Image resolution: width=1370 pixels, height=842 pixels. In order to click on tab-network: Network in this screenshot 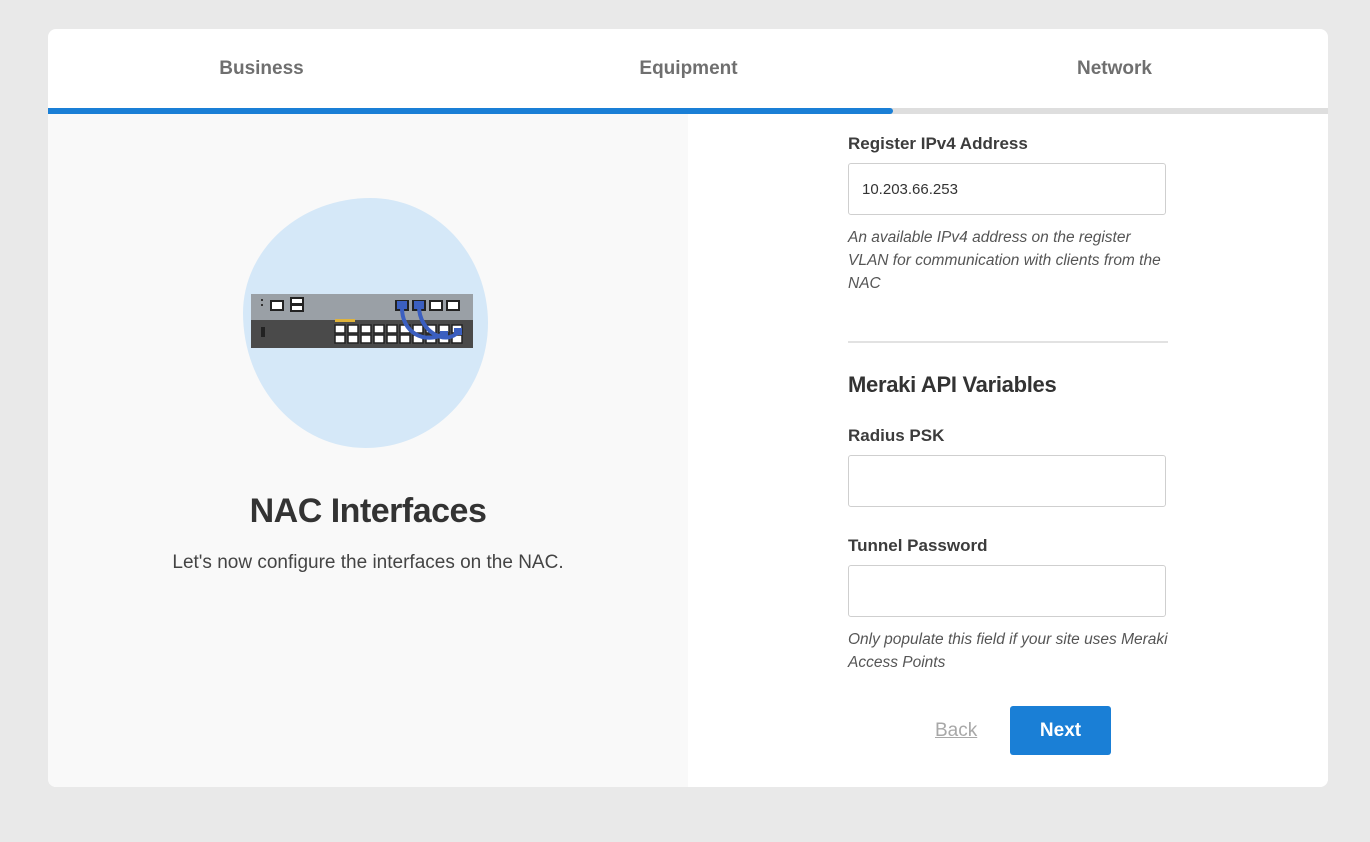, I will do `click(1114, 69)`.